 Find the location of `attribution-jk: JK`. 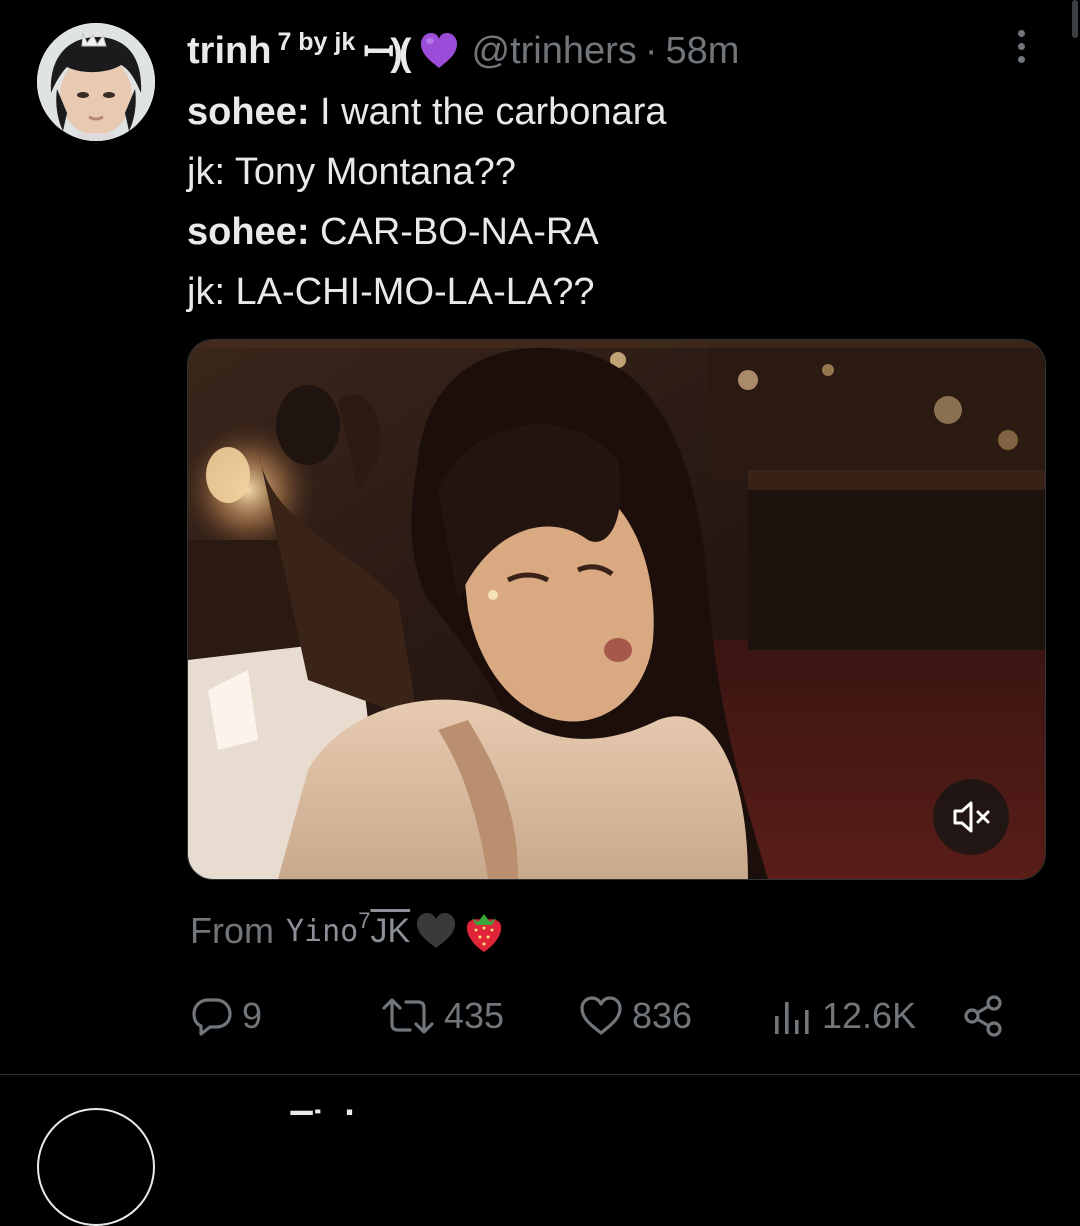

attribution-jk: JK is located at coordinates (390, 930).